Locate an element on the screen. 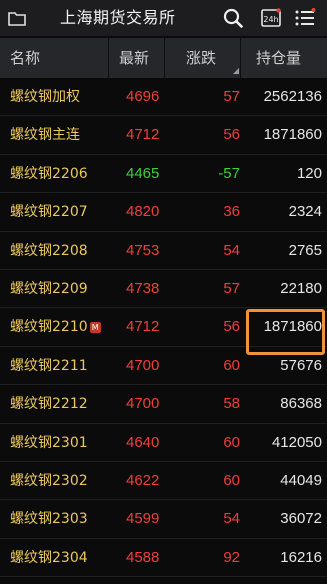 This screenshot has height=584, width=327. contract-name: 螺纹钢2302 is located at coordinates (49, 481).